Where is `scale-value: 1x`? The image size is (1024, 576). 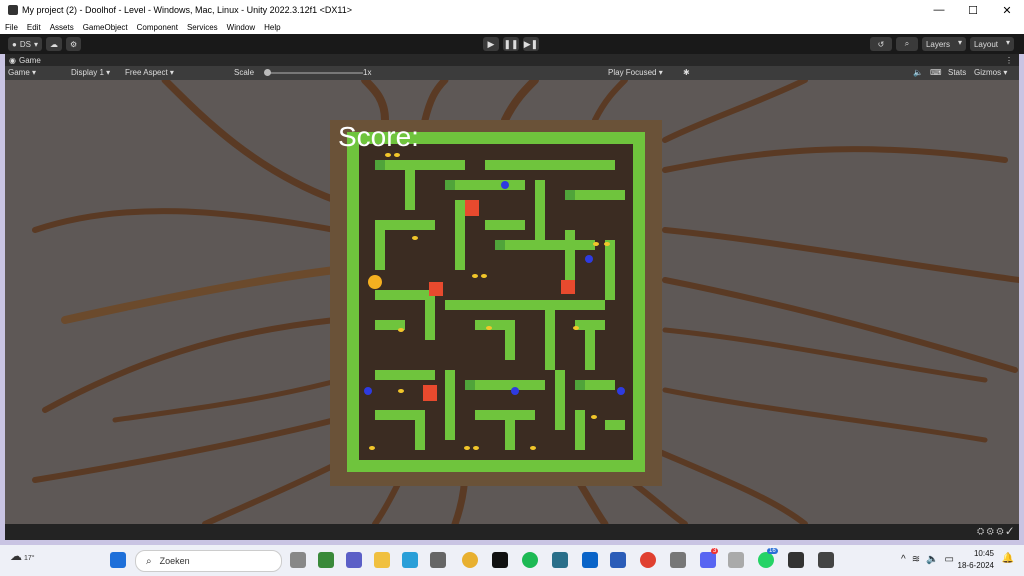 scale-value: 1x is located at coordinates (367, 72).